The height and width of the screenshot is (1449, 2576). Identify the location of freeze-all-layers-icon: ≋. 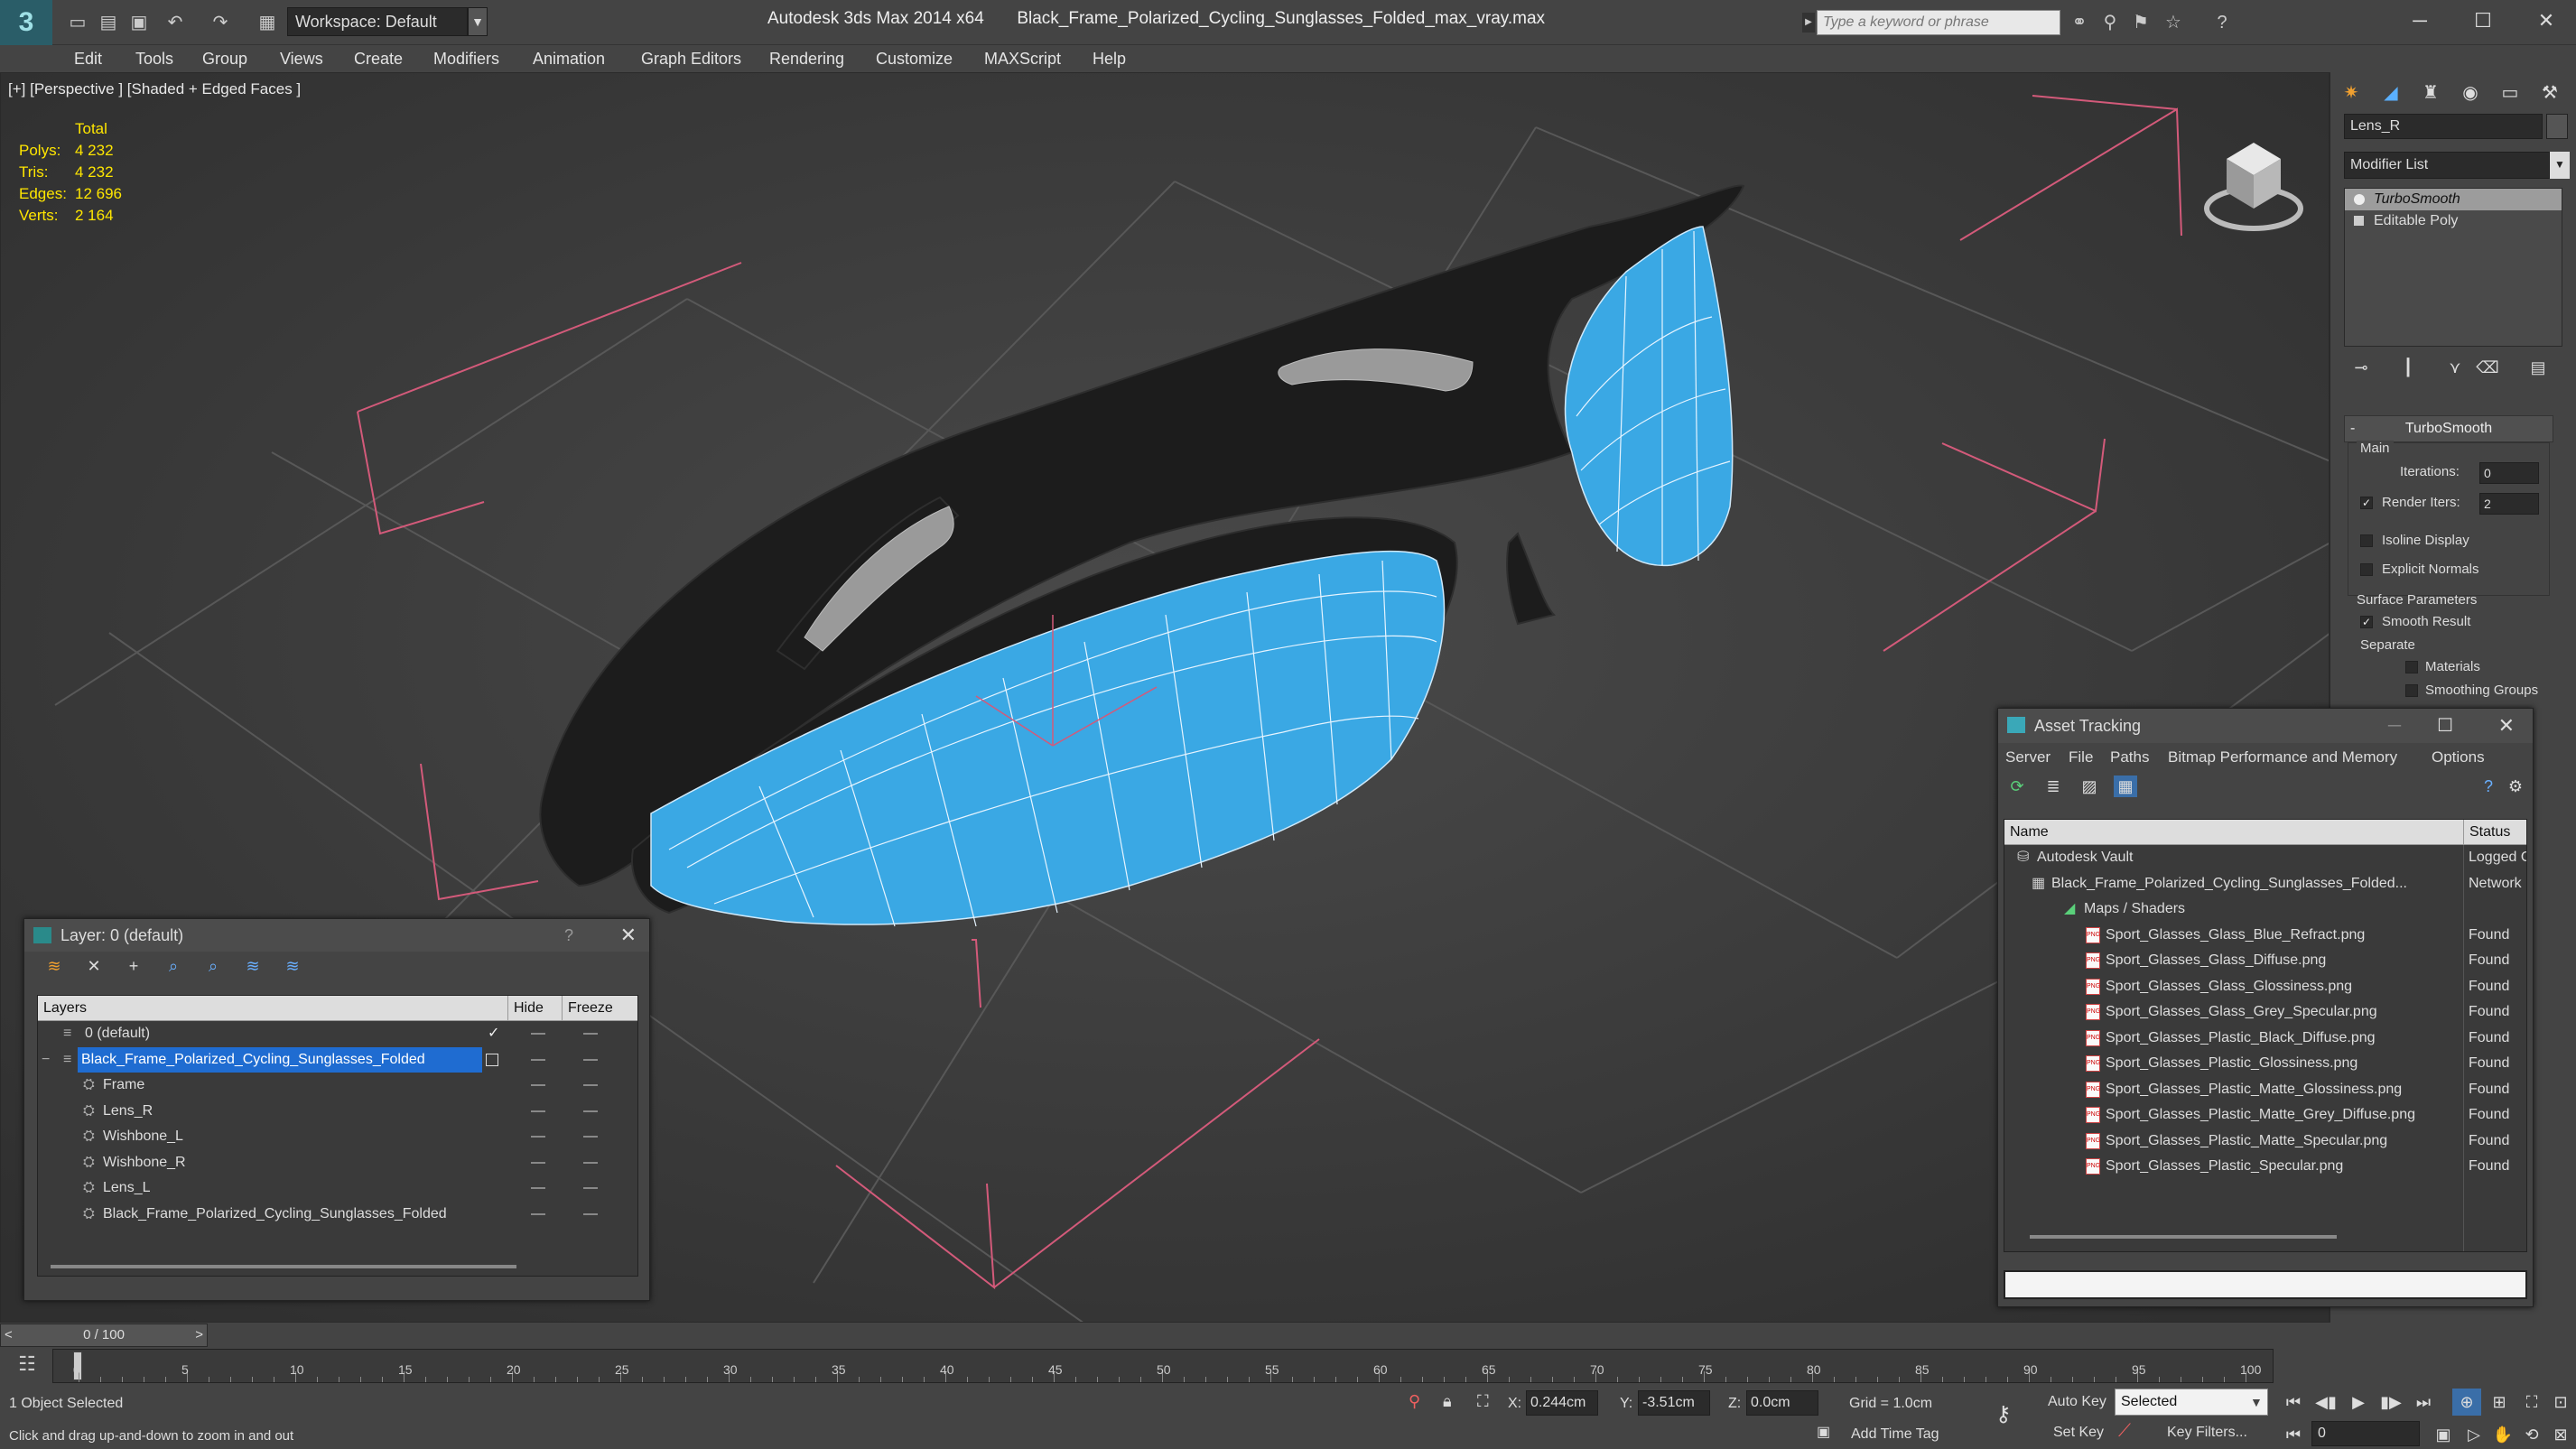
(292, 966).